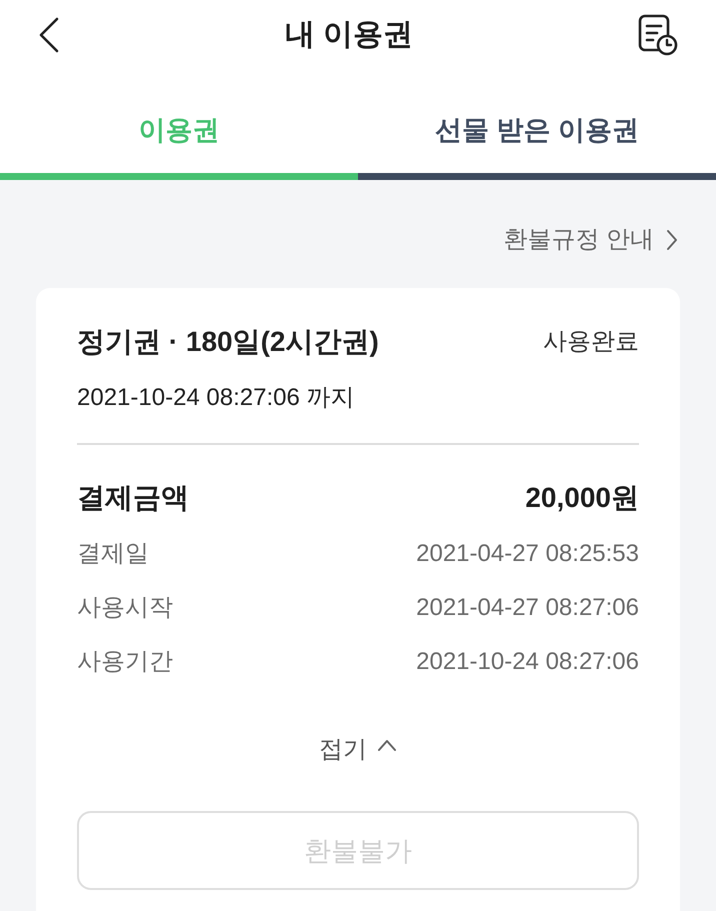 This screenshot has width=716, height=911. I want to click on detail-label: 사용시작, so click(125, 608).